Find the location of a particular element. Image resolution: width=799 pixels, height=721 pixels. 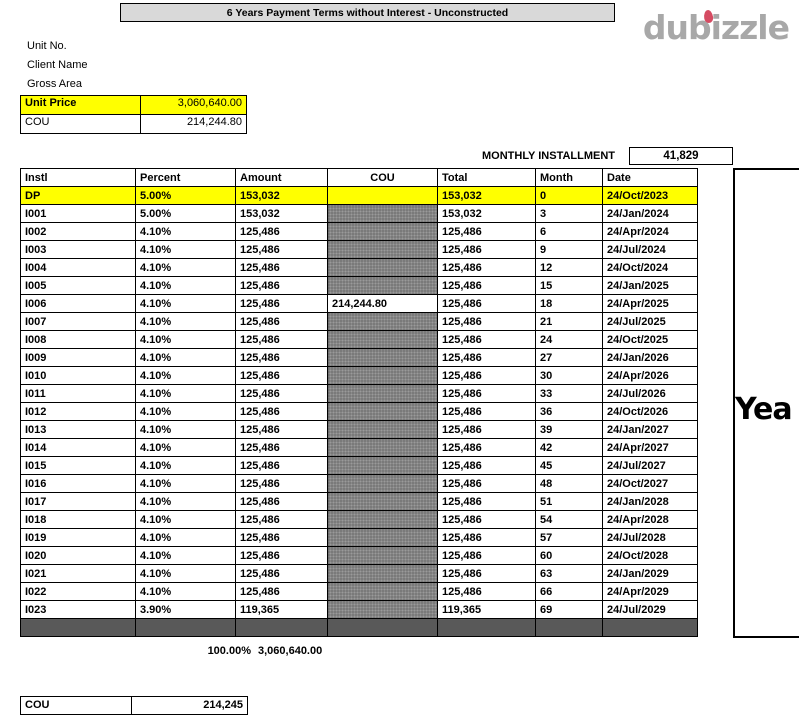

header-total: Total is located at coordinates (486, 177).